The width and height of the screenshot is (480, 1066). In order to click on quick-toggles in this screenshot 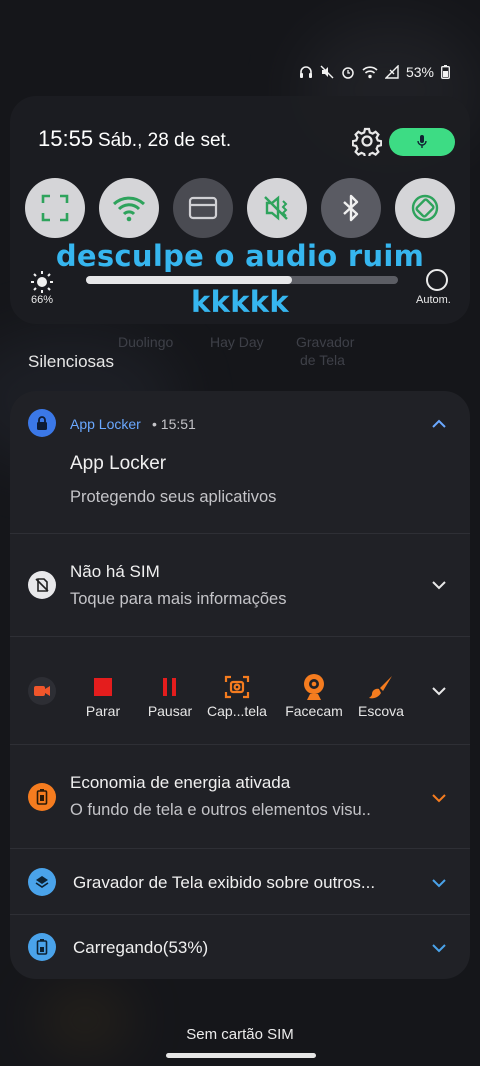, I will do `click(240, 209)`.